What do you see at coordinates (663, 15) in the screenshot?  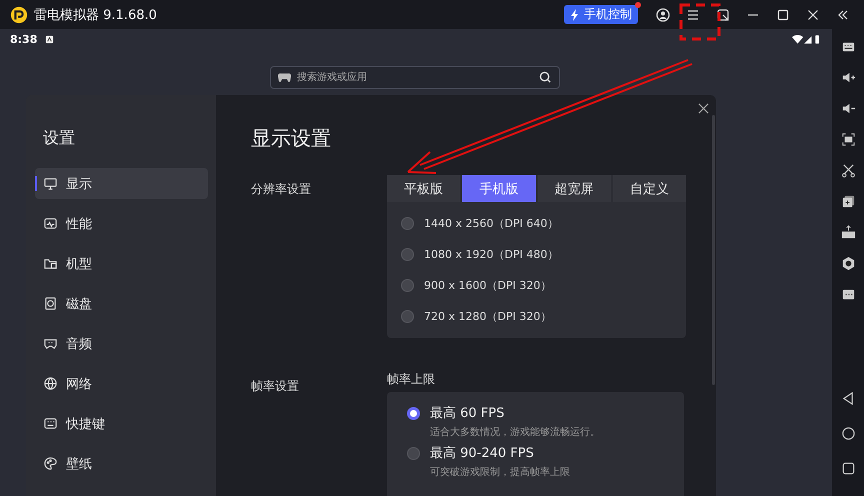 I see `account-icon` at bounding box center [663, 15].